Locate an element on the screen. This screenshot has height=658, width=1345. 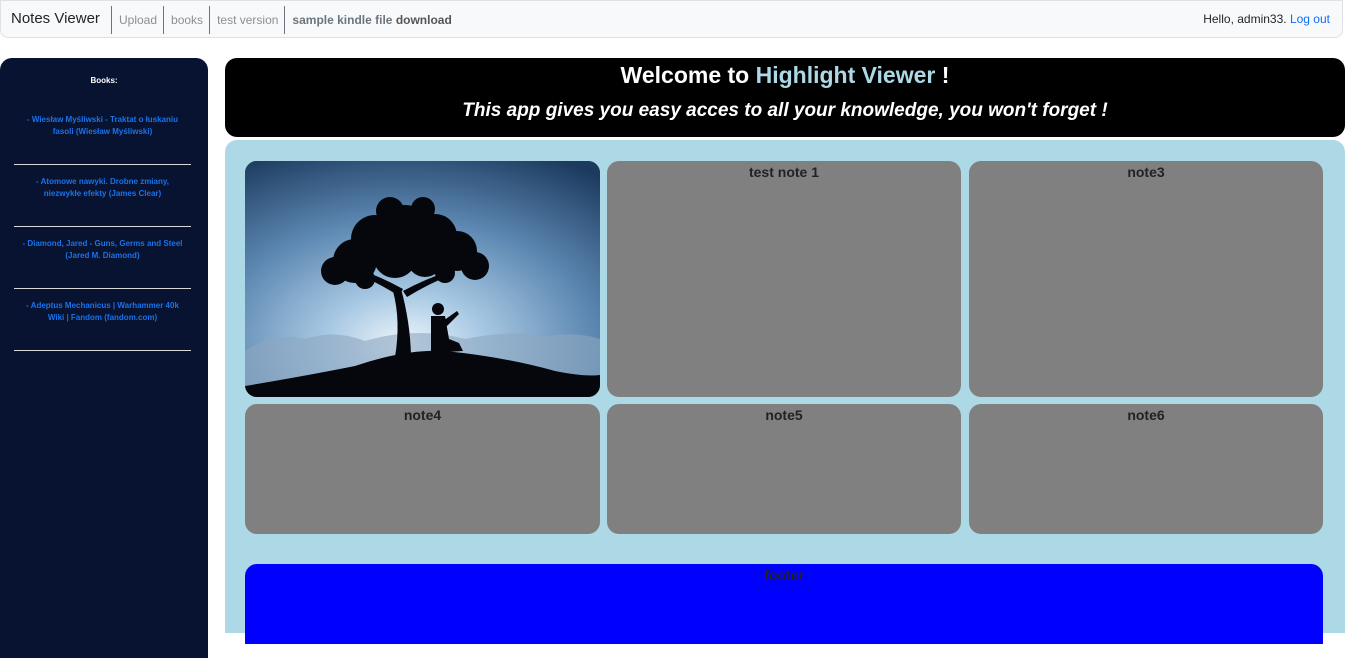
note-card: note3 is located at coordinates (1146, 279).